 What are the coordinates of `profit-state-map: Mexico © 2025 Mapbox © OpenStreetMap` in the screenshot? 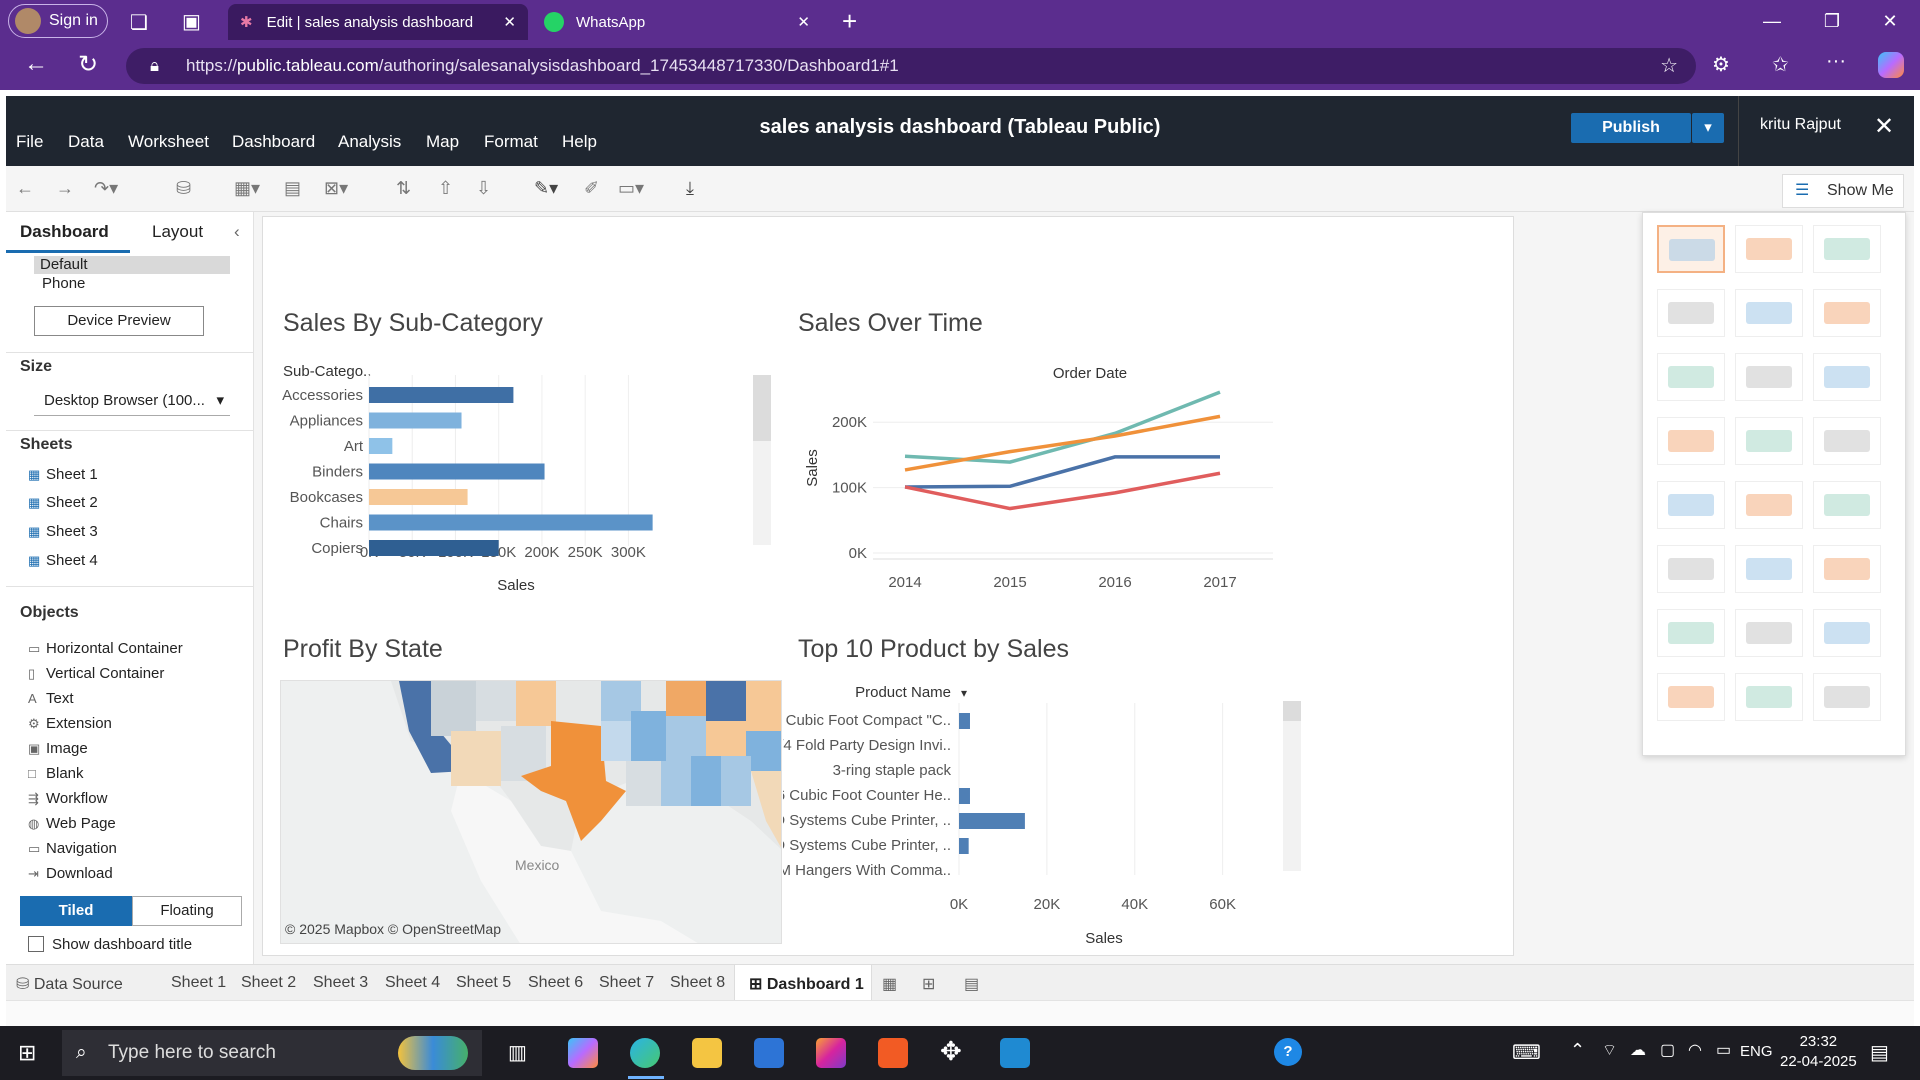 It's located at (531, 812).